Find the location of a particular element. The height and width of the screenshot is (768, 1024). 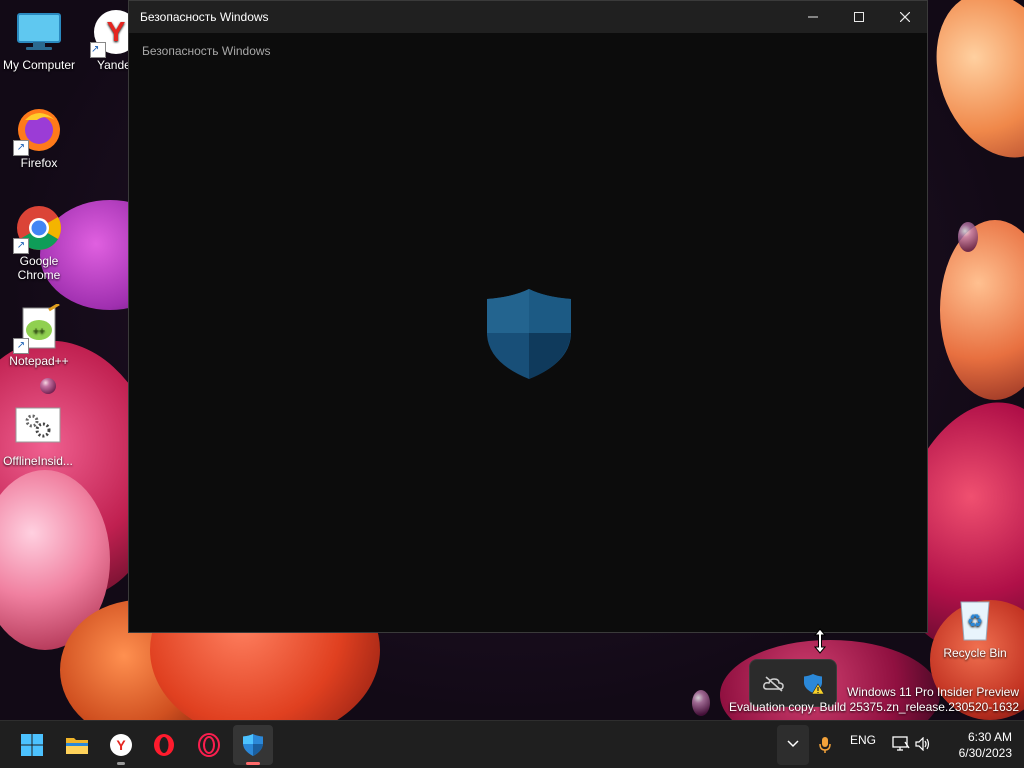

opera-gx-icon is located at coordinates (209, 745).